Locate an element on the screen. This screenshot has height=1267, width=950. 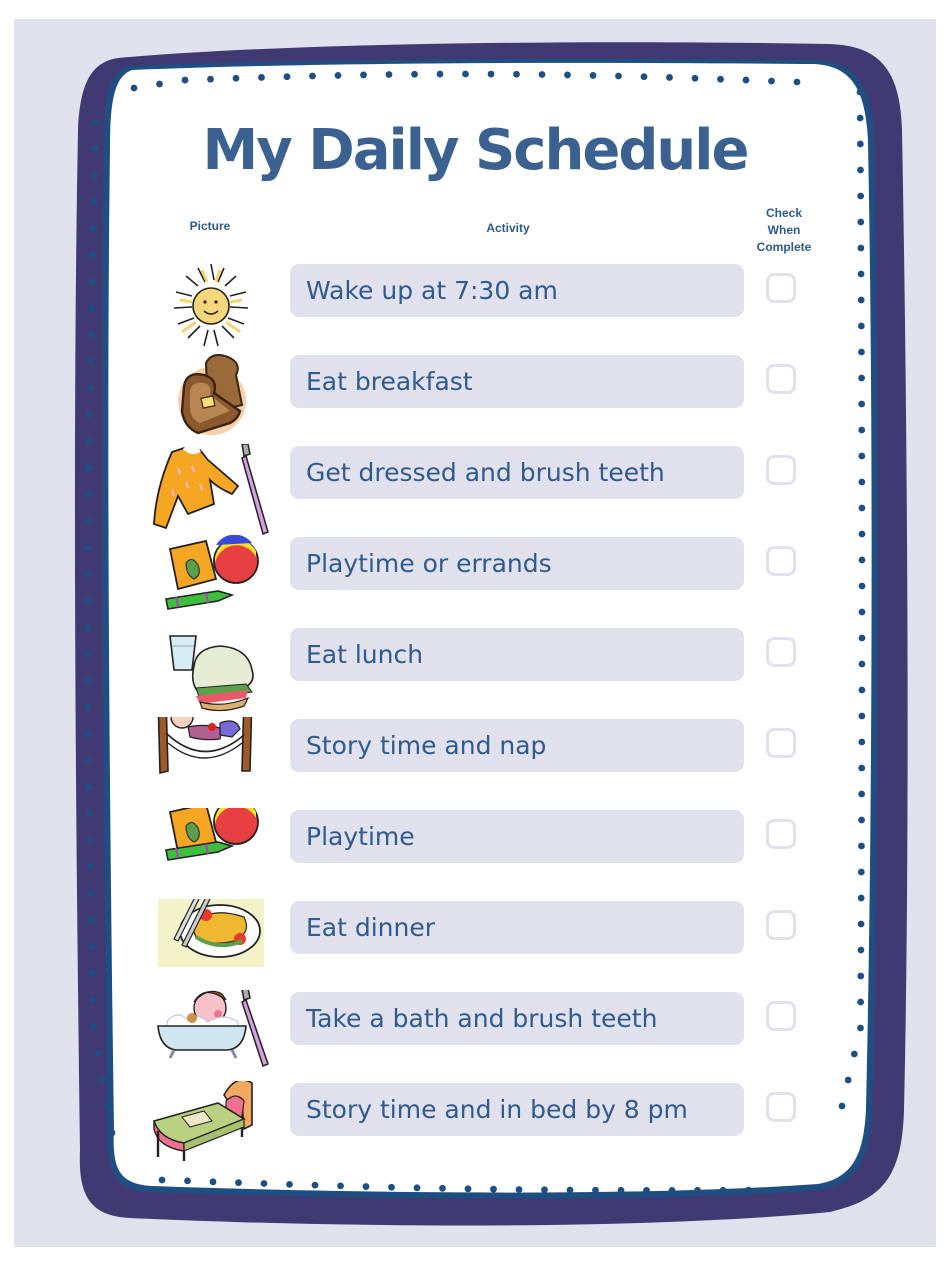
activity-label: Take a bath and brush teeth is located at coordinates (482, 1018).